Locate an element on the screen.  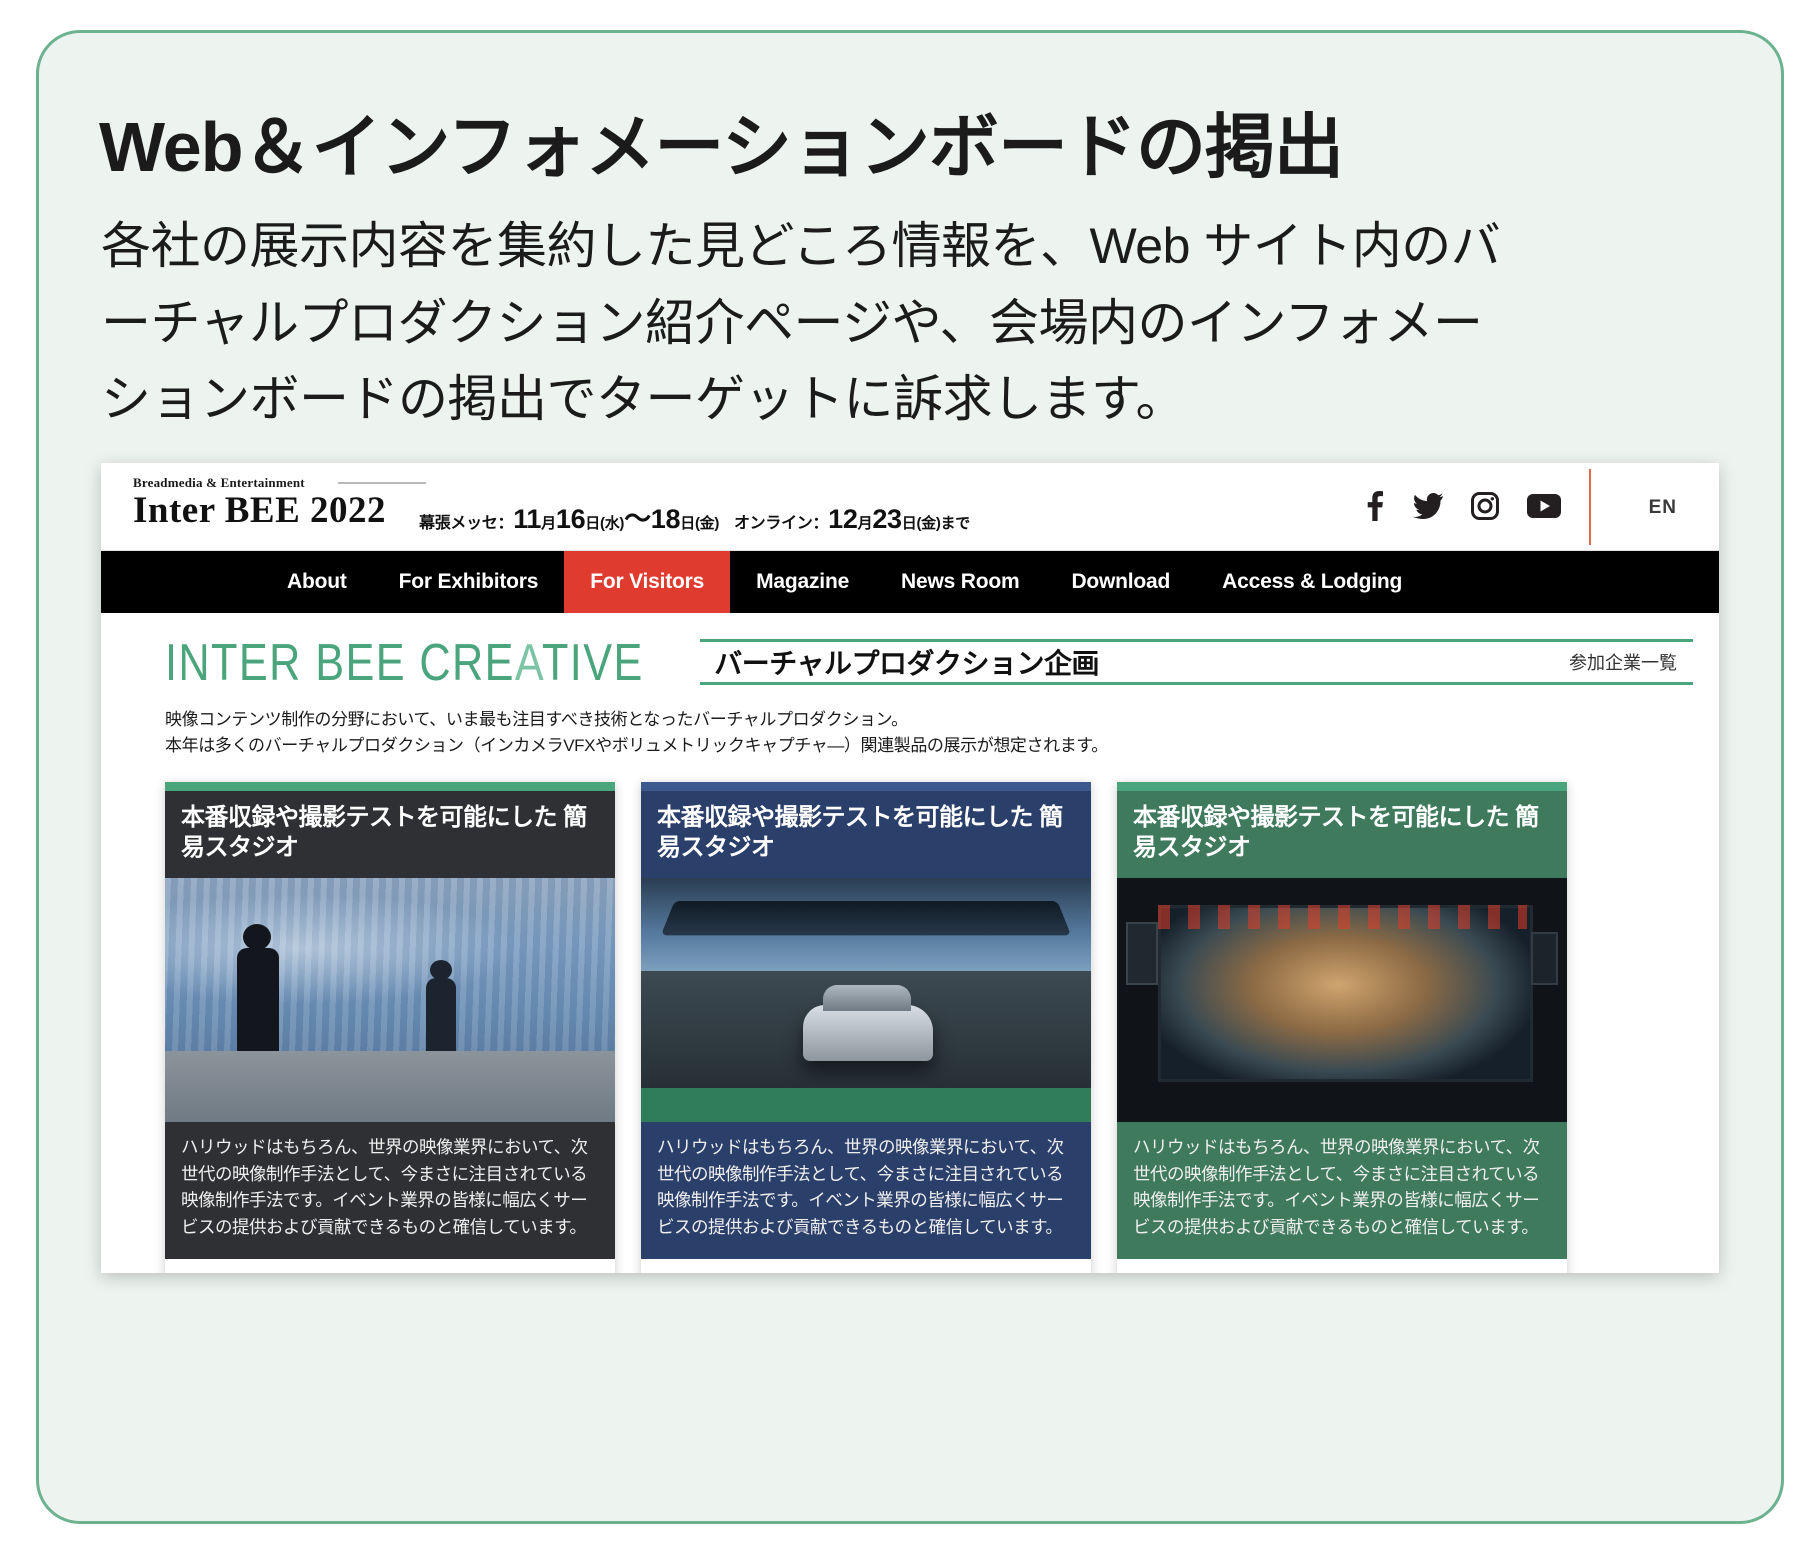
online-month-unit: 月 is located at coordinates (865, 523).